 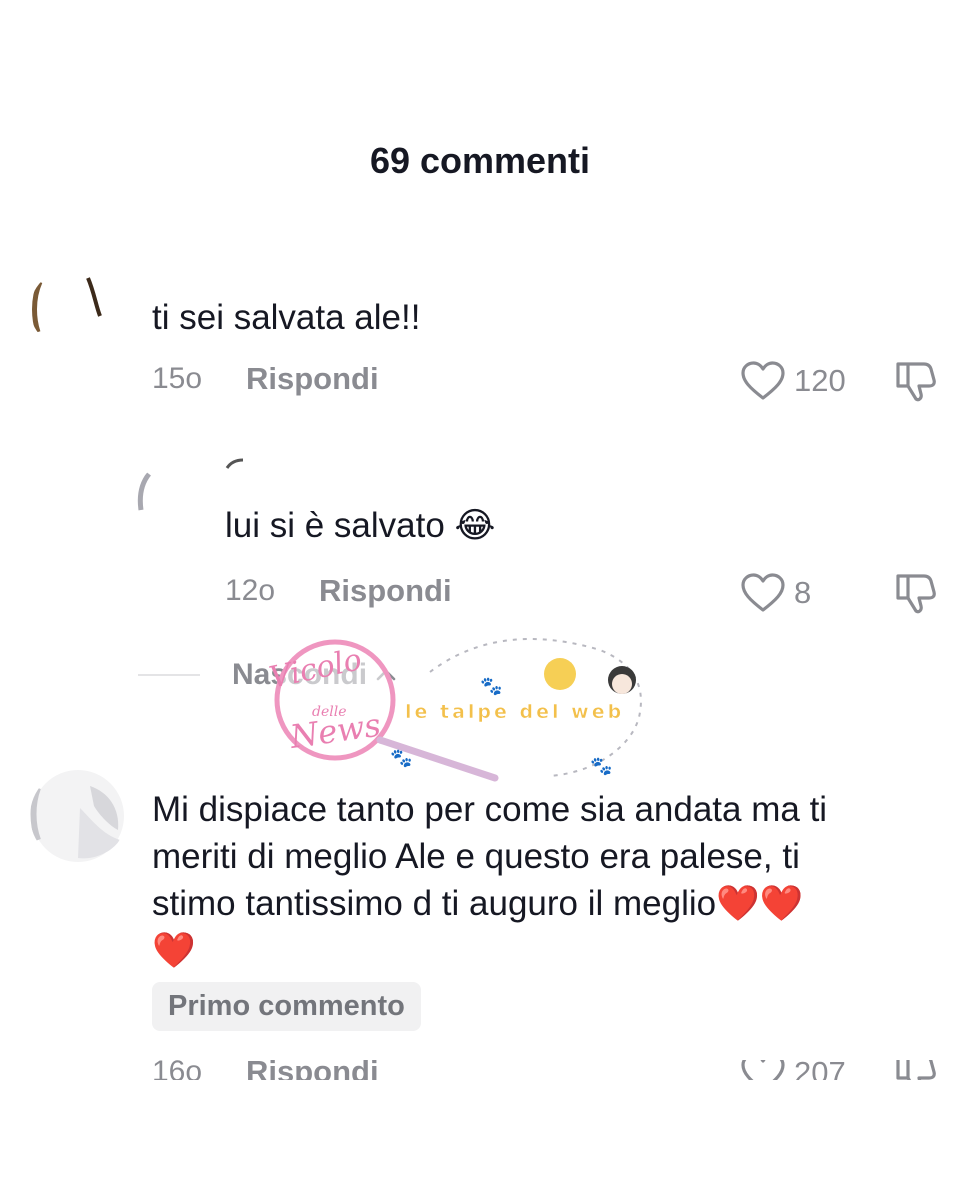 What do you see at coordinates (169, 675) in the screenshot?
I see `replies-divider` at bounding box center [169, 675].